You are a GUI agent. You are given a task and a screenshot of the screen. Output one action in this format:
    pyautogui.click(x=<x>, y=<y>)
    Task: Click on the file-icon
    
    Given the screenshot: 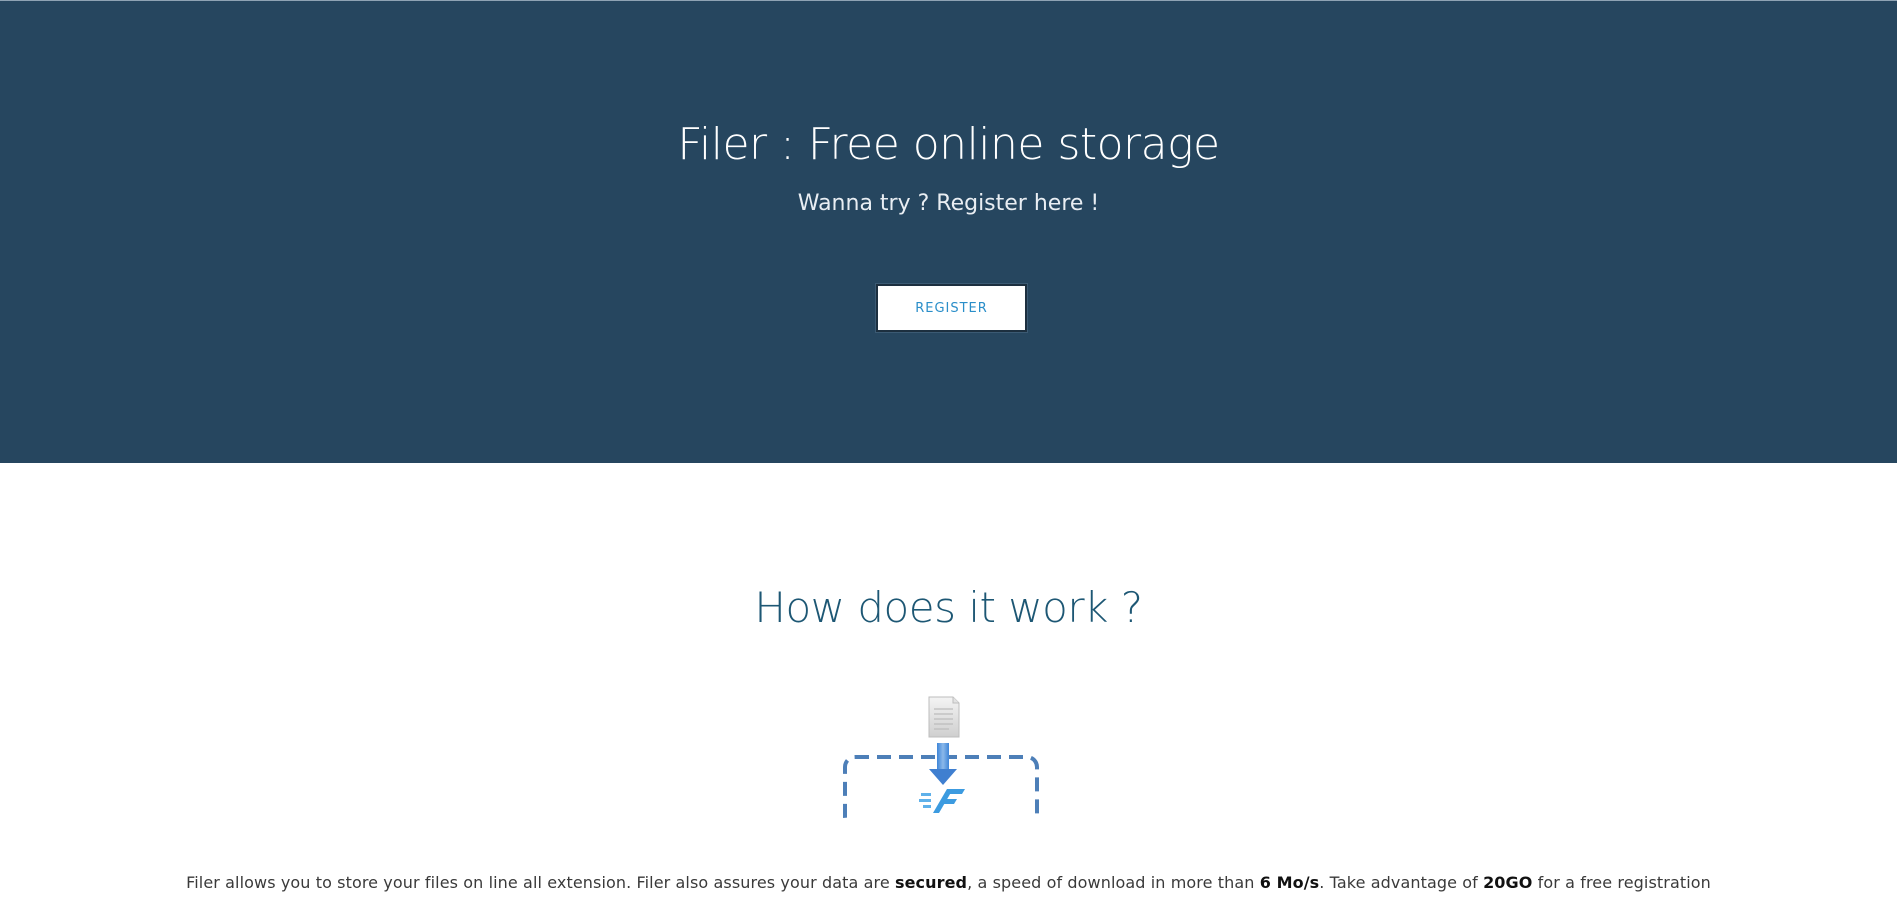 What is the action you would take?
    pyautogui.click(x=944, y=717)
    